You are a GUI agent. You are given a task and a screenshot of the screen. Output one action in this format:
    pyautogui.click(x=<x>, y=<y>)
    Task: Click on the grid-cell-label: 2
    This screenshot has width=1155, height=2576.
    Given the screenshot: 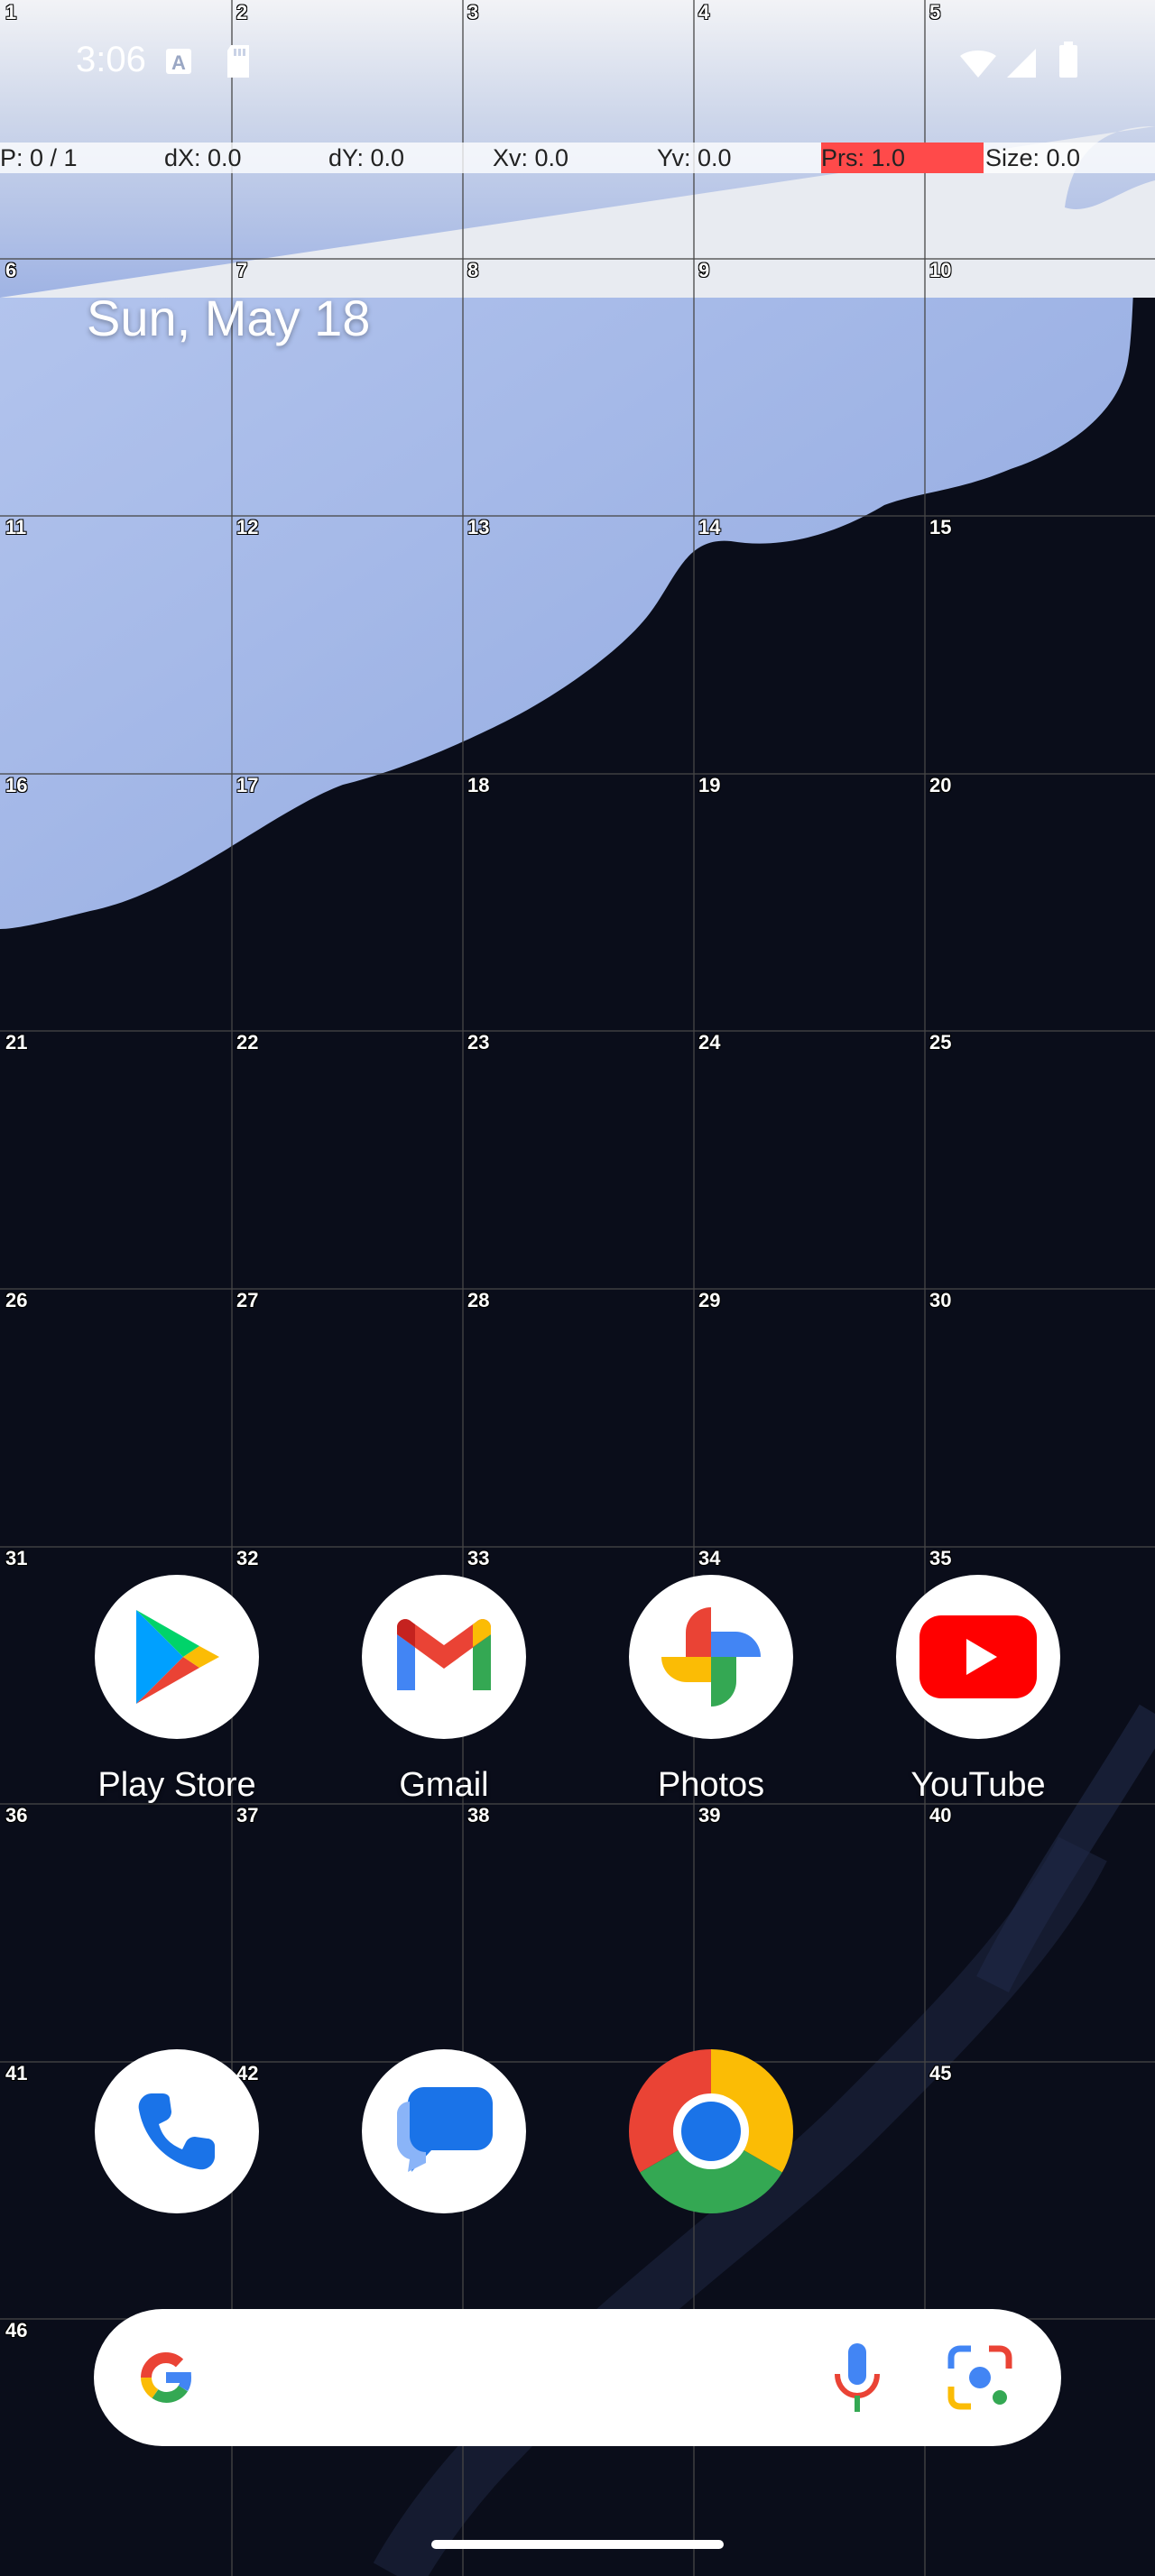 What is the action you would take?
    pyautogui.click(x=242, y=12)
    